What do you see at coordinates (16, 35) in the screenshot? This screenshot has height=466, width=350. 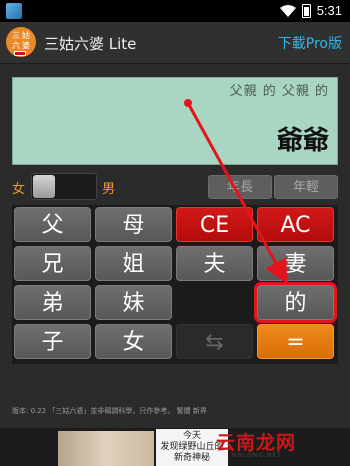 I see `app-logo-char: 三` at bounding box center [16, 35].